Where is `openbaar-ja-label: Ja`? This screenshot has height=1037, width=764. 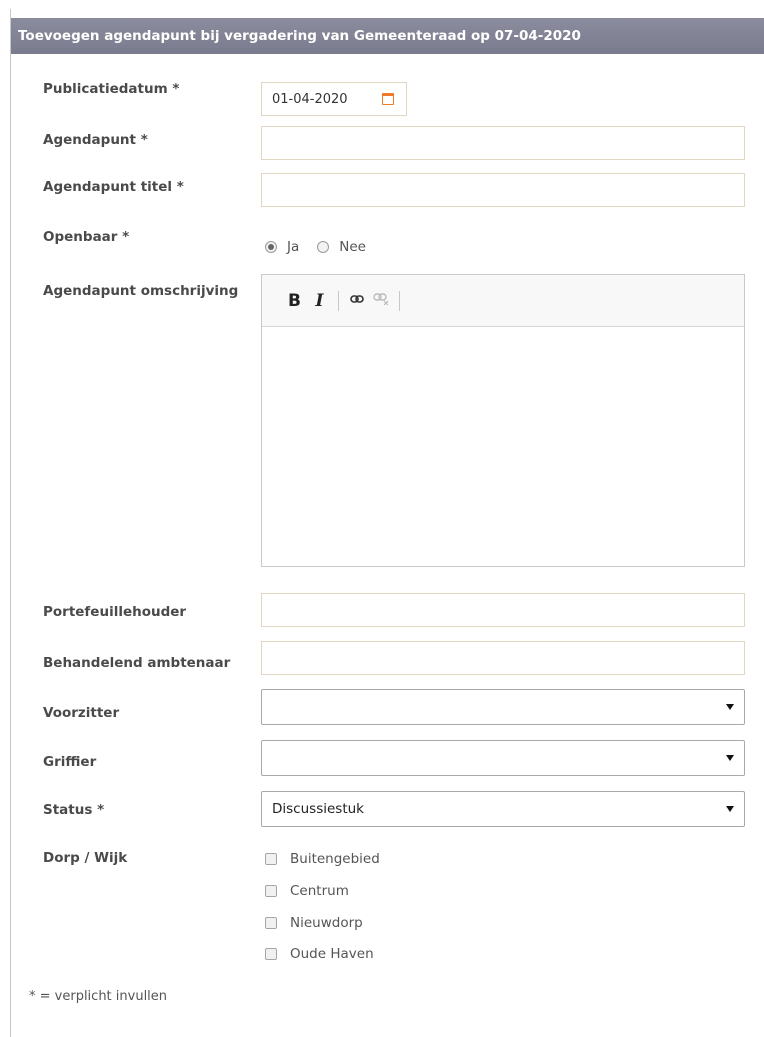 openbaar-ja-label: Ja is located at coordinates (293, 247).